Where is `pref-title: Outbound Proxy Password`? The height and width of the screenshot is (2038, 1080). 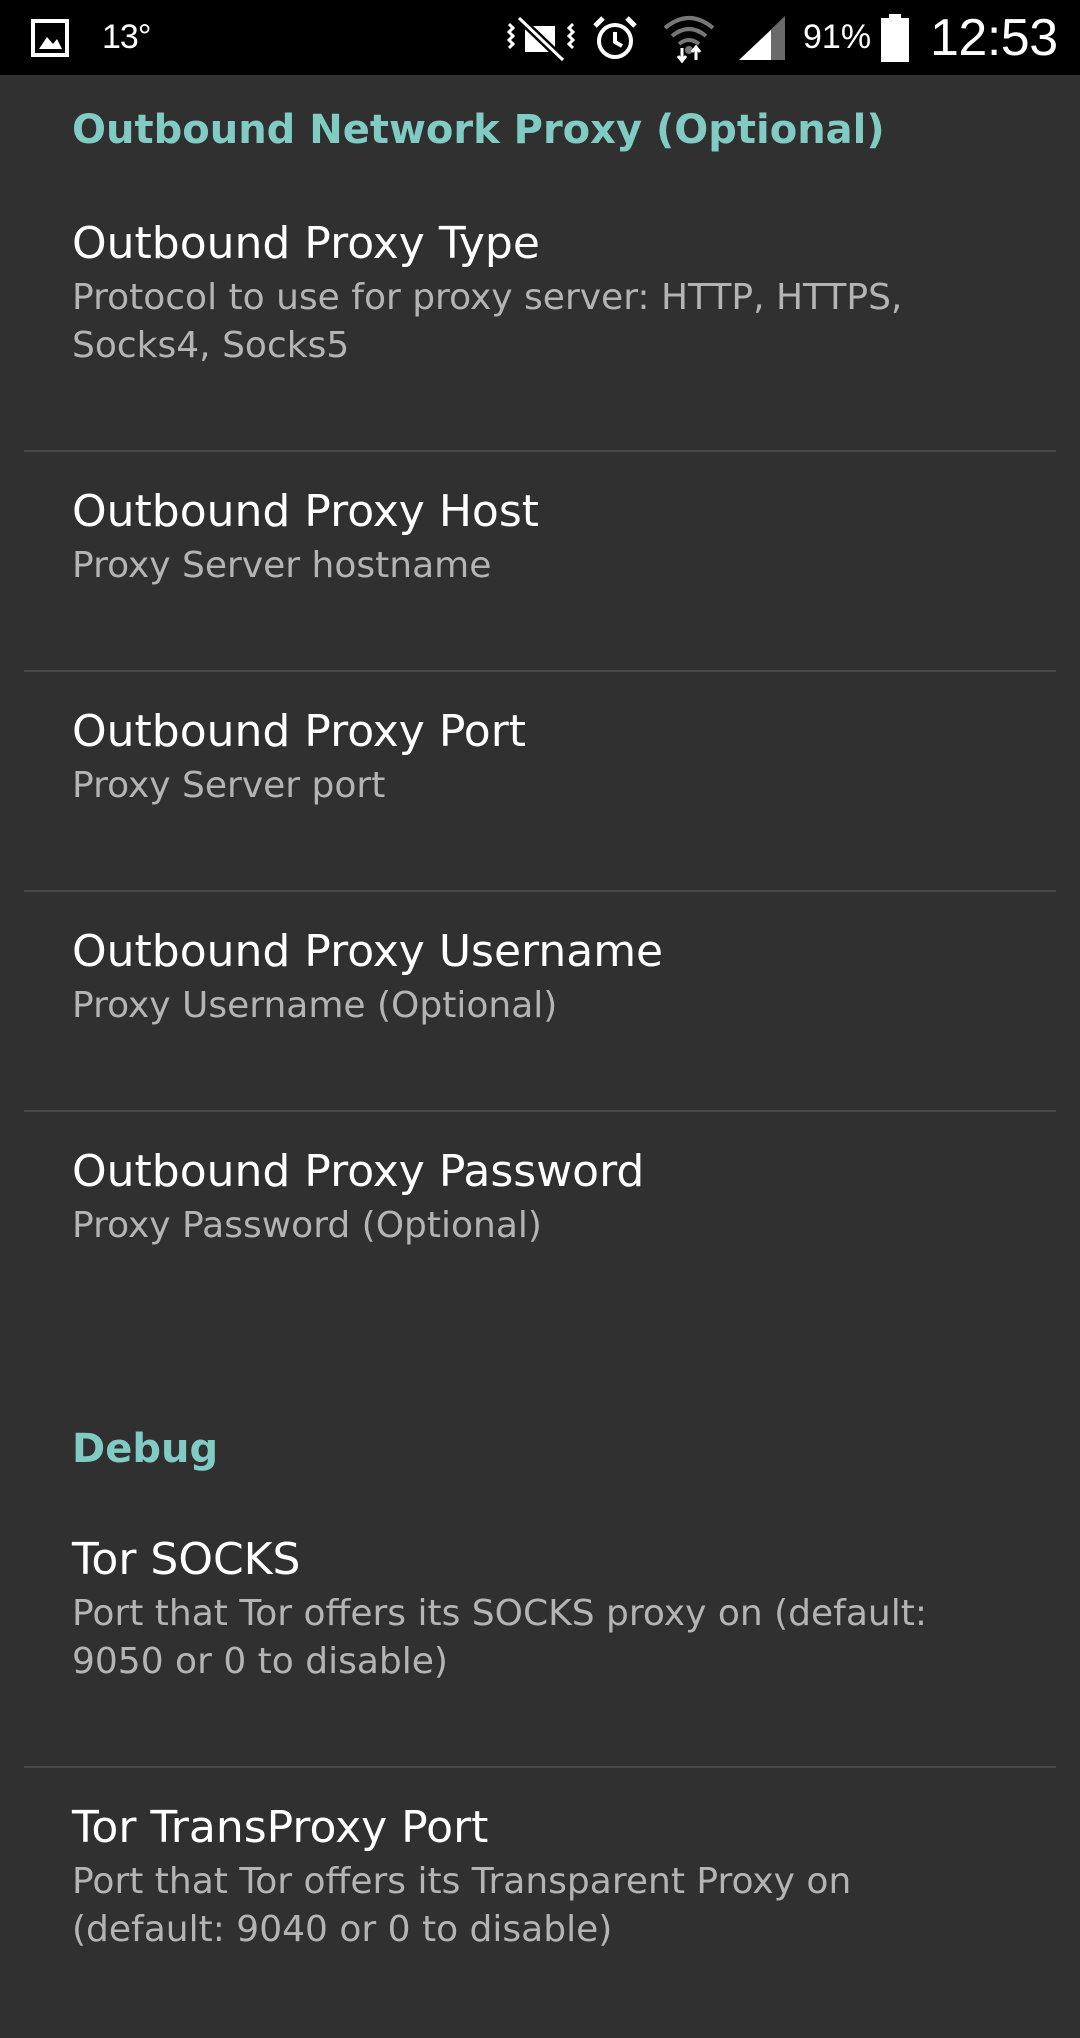
pref-title: Outbound Proxy Password is located at coordinates (358, 1171).